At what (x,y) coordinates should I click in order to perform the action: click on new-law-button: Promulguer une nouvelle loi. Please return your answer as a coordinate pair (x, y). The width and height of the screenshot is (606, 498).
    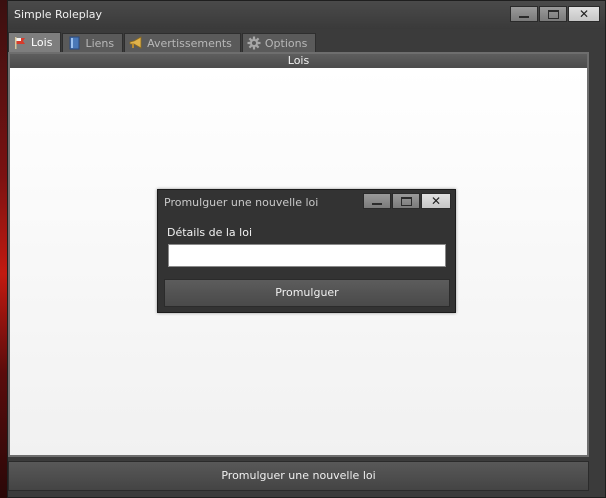
    Looking at the image, I should click on (298, 476).